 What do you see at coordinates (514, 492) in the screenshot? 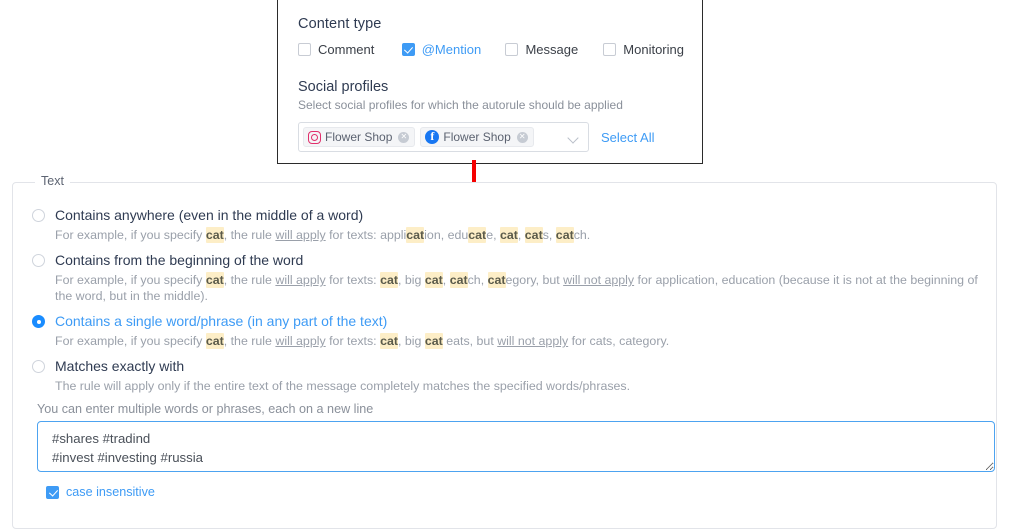
I see `case-insensitive-checkbox: case insensitive` at bounding box center [514, 492].